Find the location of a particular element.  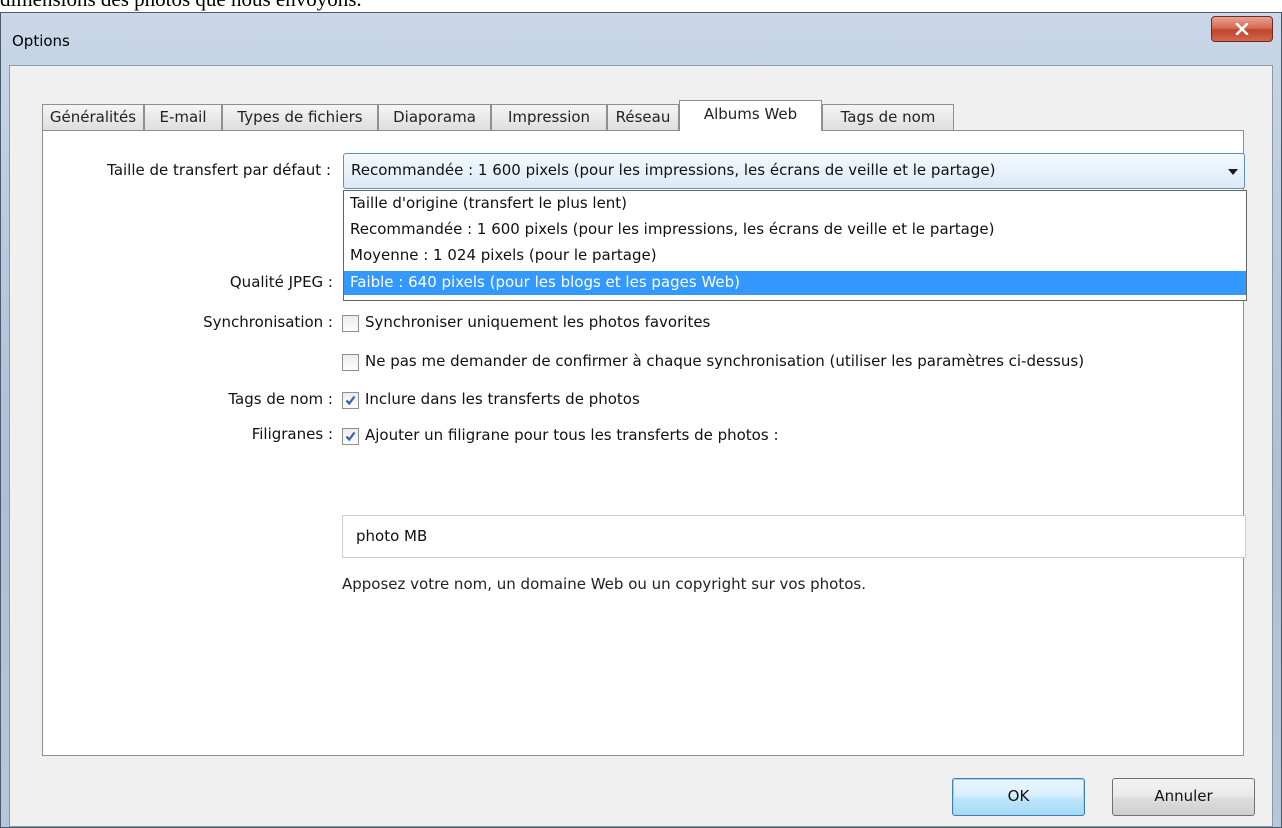

jpeg-quality-label: Qualité JPEG : is located at coordinates (281, 282).